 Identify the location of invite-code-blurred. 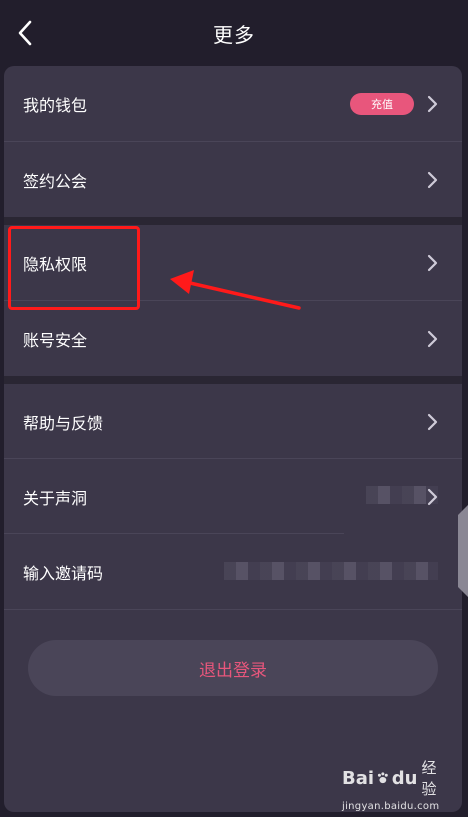
(331, 571).